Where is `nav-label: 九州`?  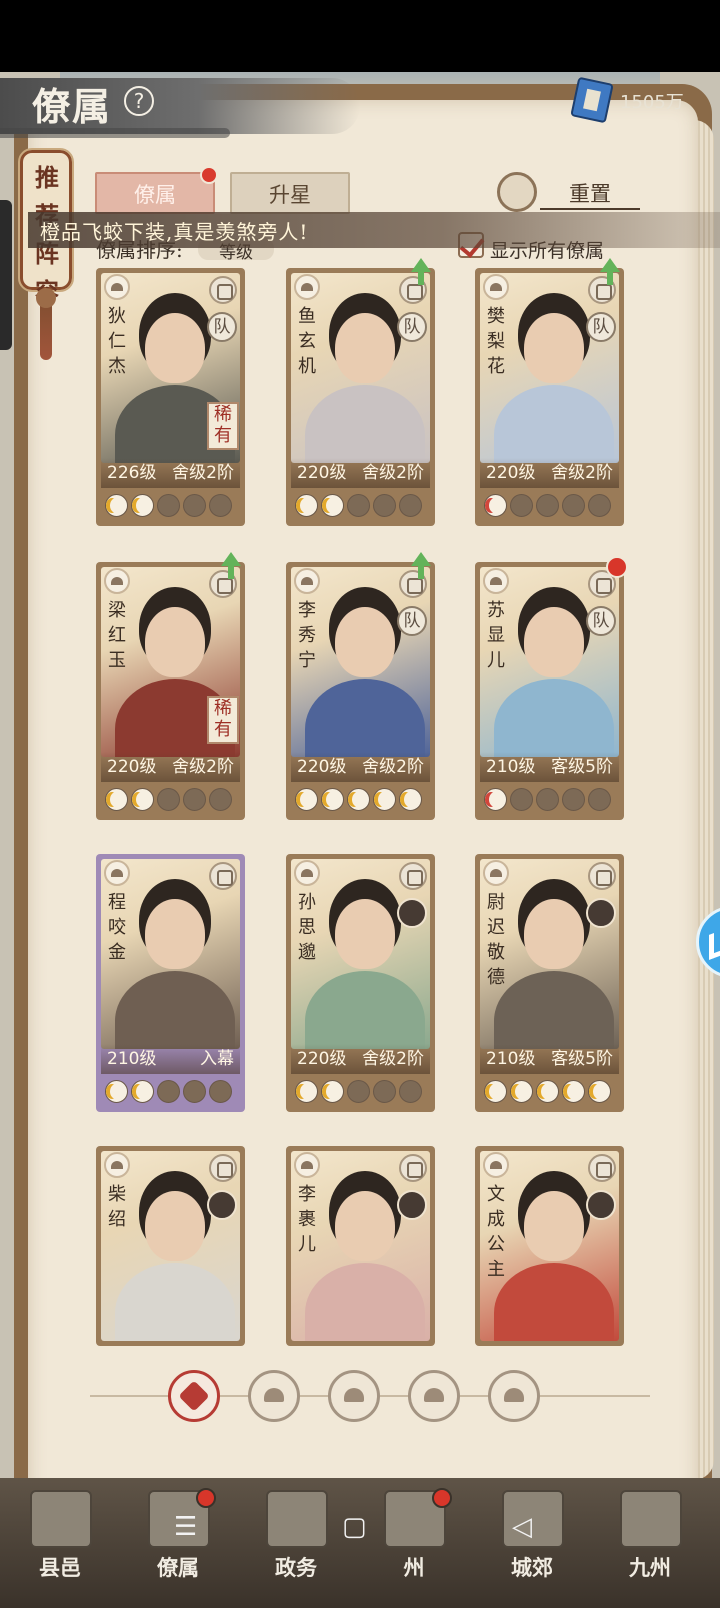 nav-label: 九州 is located at coordinates (650, 1567).